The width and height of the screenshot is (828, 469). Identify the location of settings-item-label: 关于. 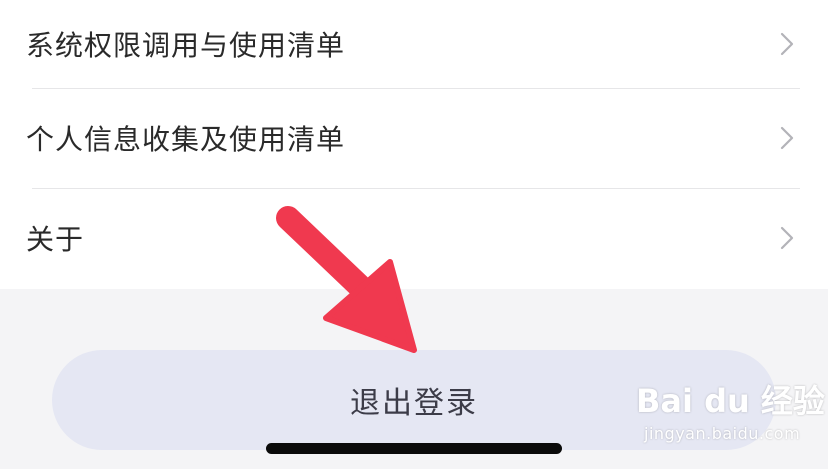
(55, 239).